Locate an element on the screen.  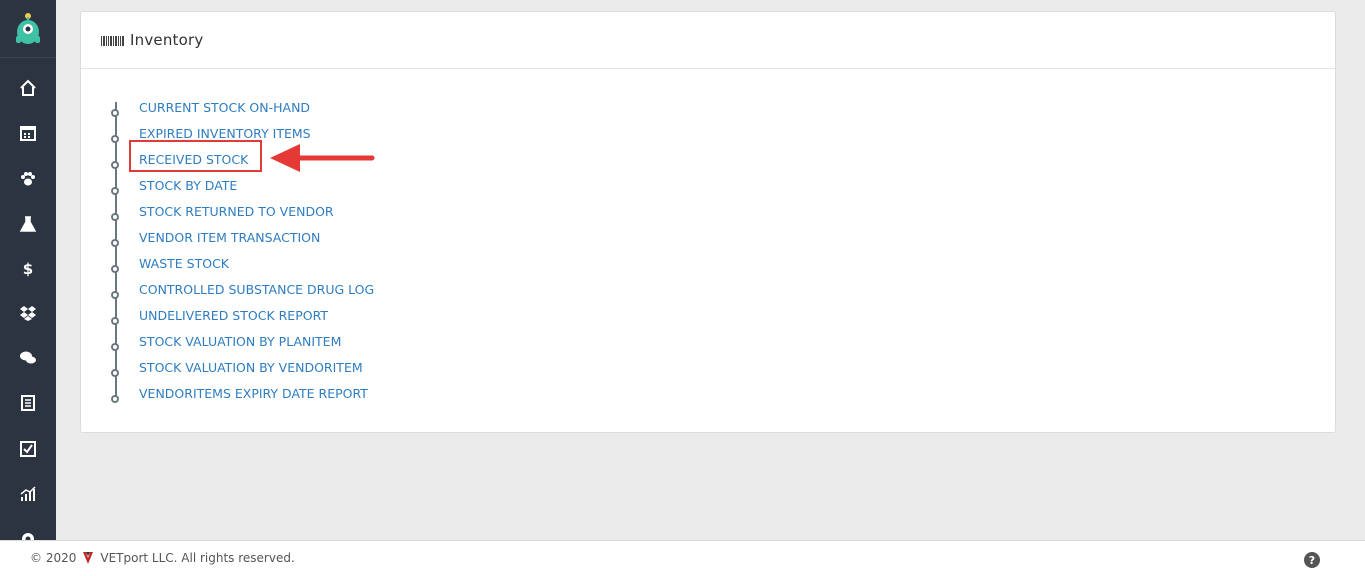
nav-home is located at coordinates (28, 88).